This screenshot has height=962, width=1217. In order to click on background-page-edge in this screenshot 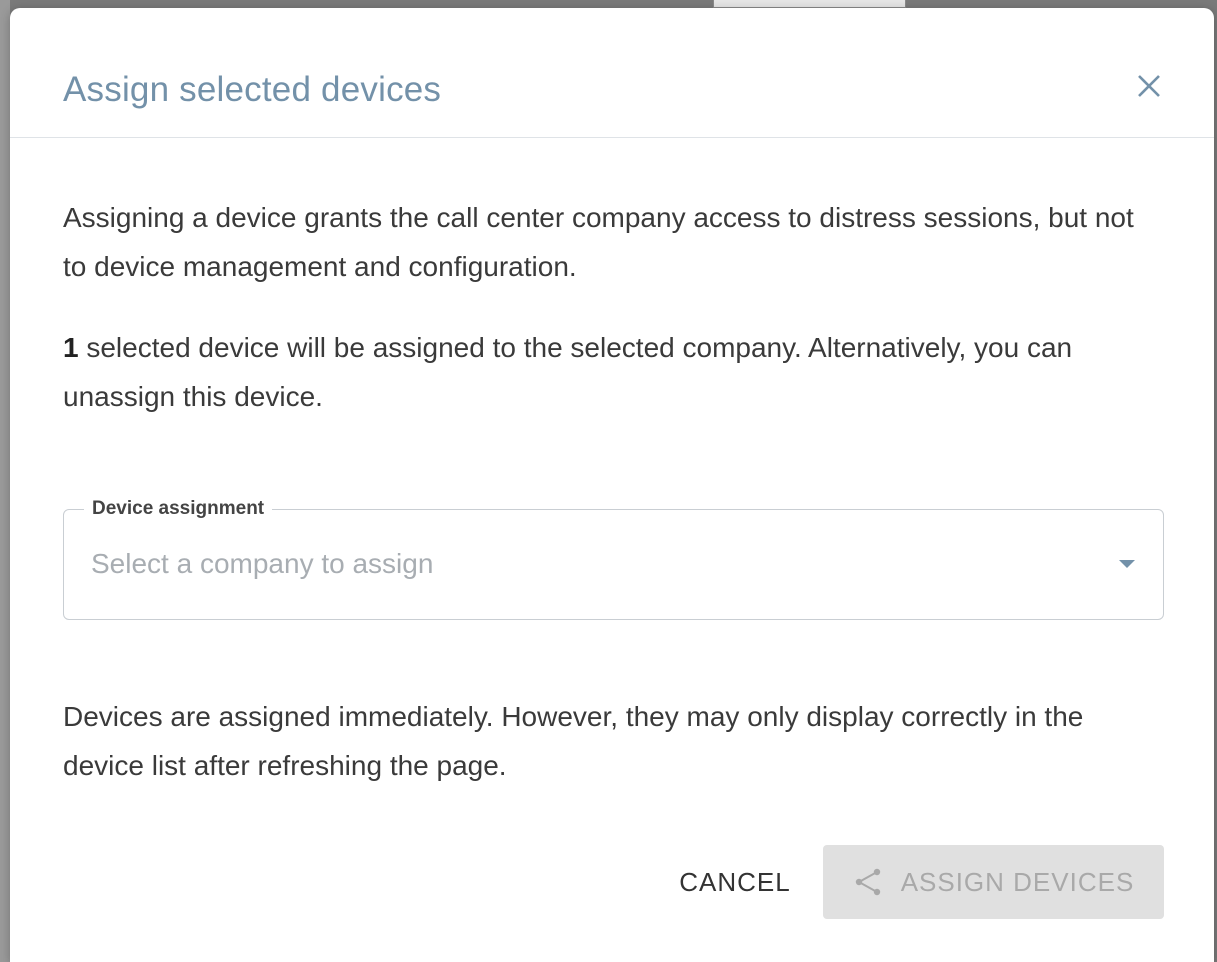, I will do `click(5, 481)`.